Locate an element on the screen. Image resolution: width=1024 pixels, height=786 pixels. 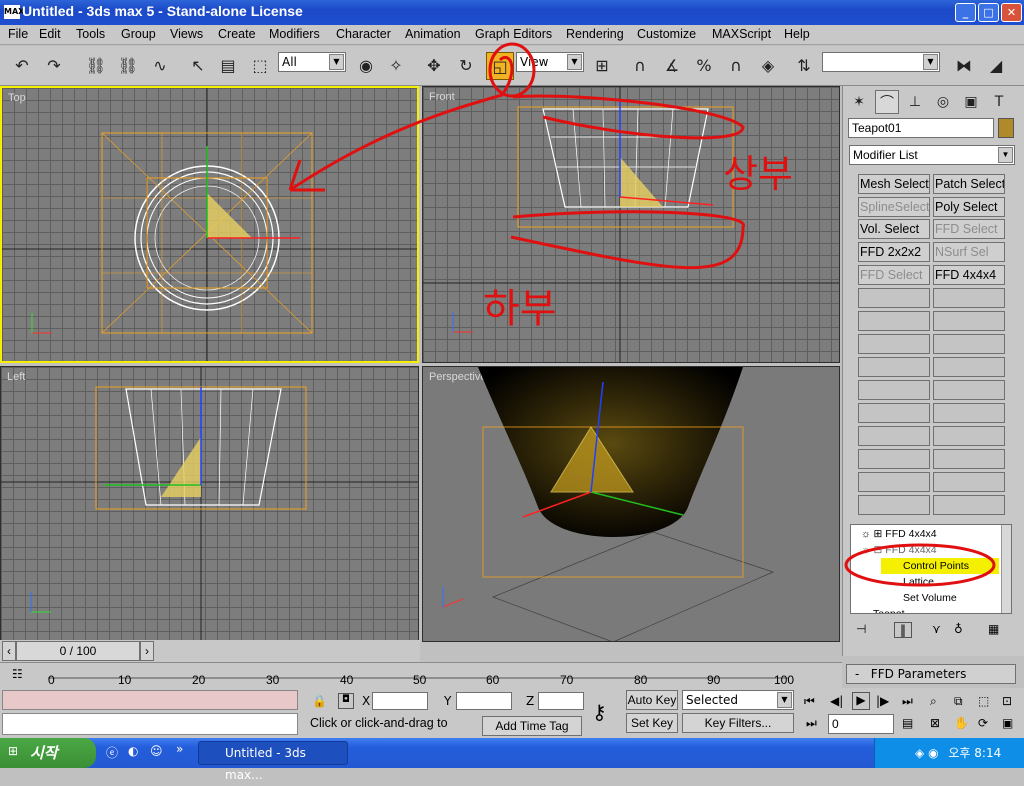
auto-key-button: Auto Key is located at coordinates (652, 700).